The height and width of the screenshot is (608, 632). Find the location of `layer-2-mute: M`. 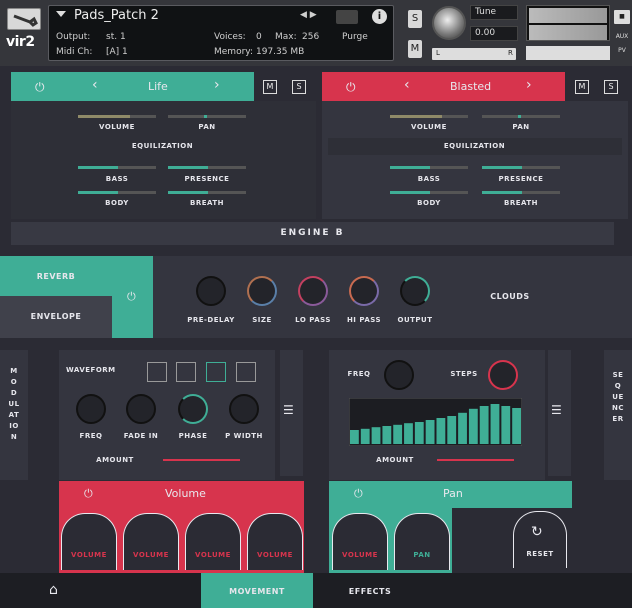

layer-2-mute: M is located at coordinates (582, 87).